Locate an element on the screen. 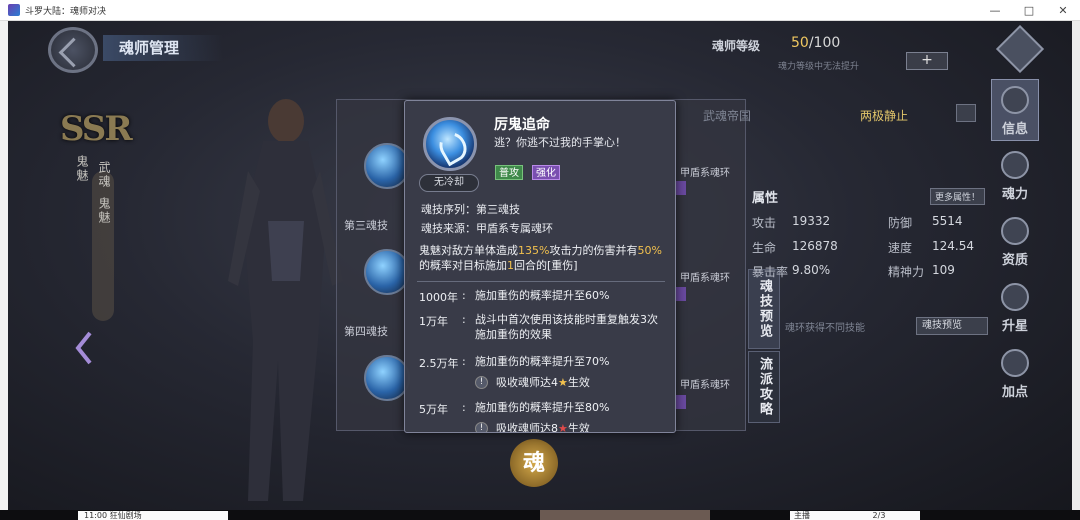 The height and width of the screenshot is (520, 1080). add-point-icon is located at coordinates (1015, 363).